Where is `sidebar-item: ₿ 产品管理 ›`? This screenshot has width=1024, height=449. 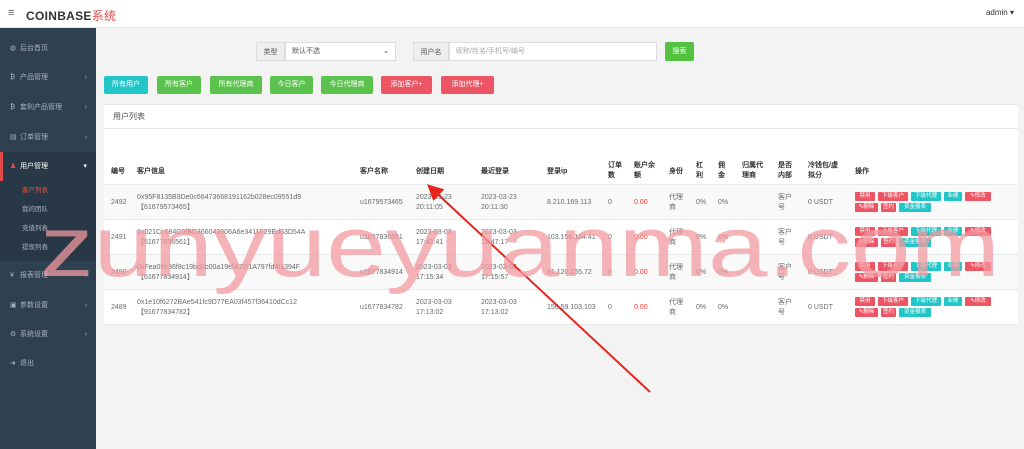 sidebar-item: ₿ 产品管理 › is located at coordinates (48, 78).